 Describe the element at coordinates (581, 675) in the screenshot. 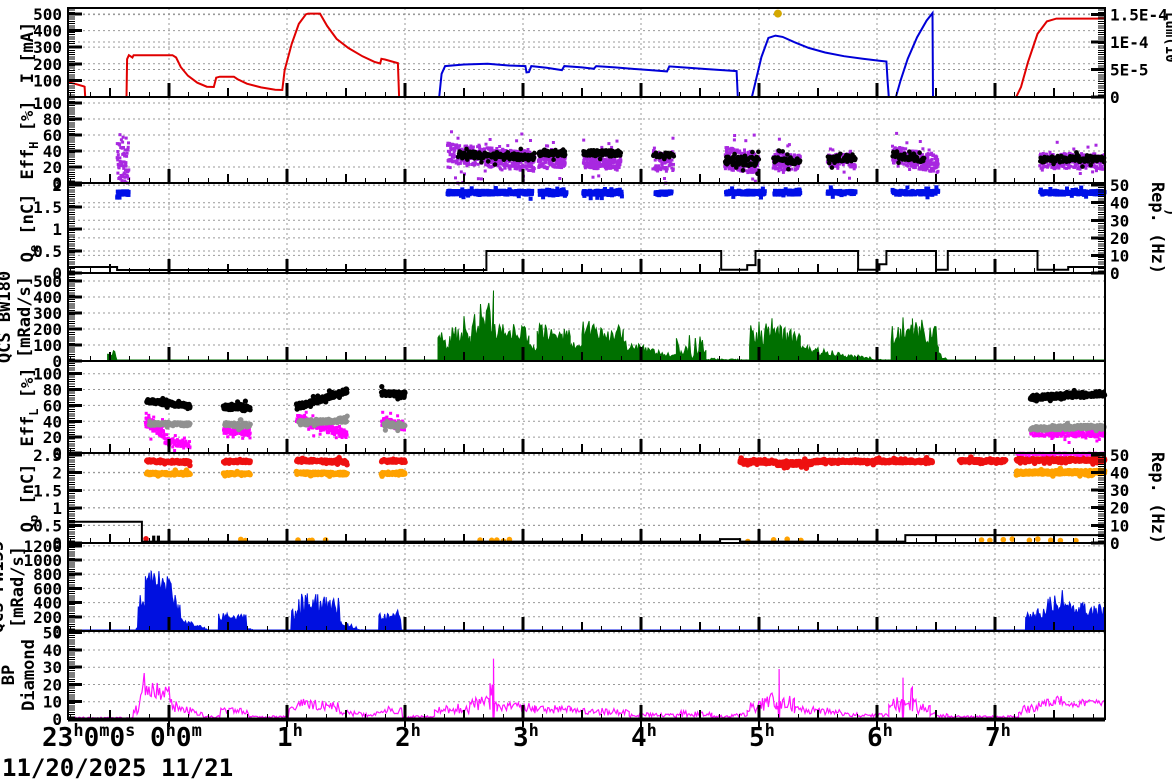

I see `panel-ticks-bp-diamond` at that location.